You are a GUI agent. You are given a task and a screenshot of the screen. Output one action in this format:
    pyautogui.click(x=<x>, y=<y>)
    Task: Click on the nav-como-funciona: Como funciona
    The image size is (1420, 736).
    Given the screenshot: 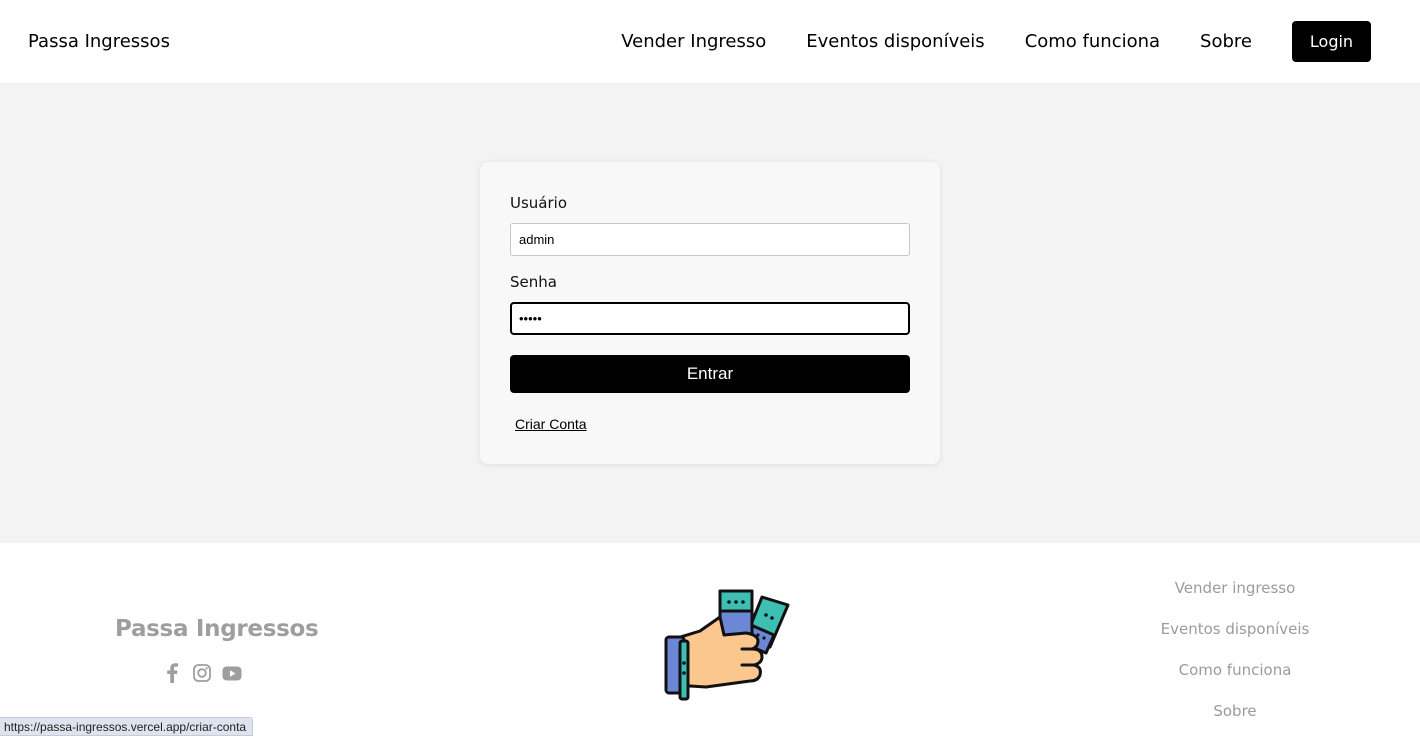 What is the action you would take?
    pyautogui.click(x=1092, y=41)
    